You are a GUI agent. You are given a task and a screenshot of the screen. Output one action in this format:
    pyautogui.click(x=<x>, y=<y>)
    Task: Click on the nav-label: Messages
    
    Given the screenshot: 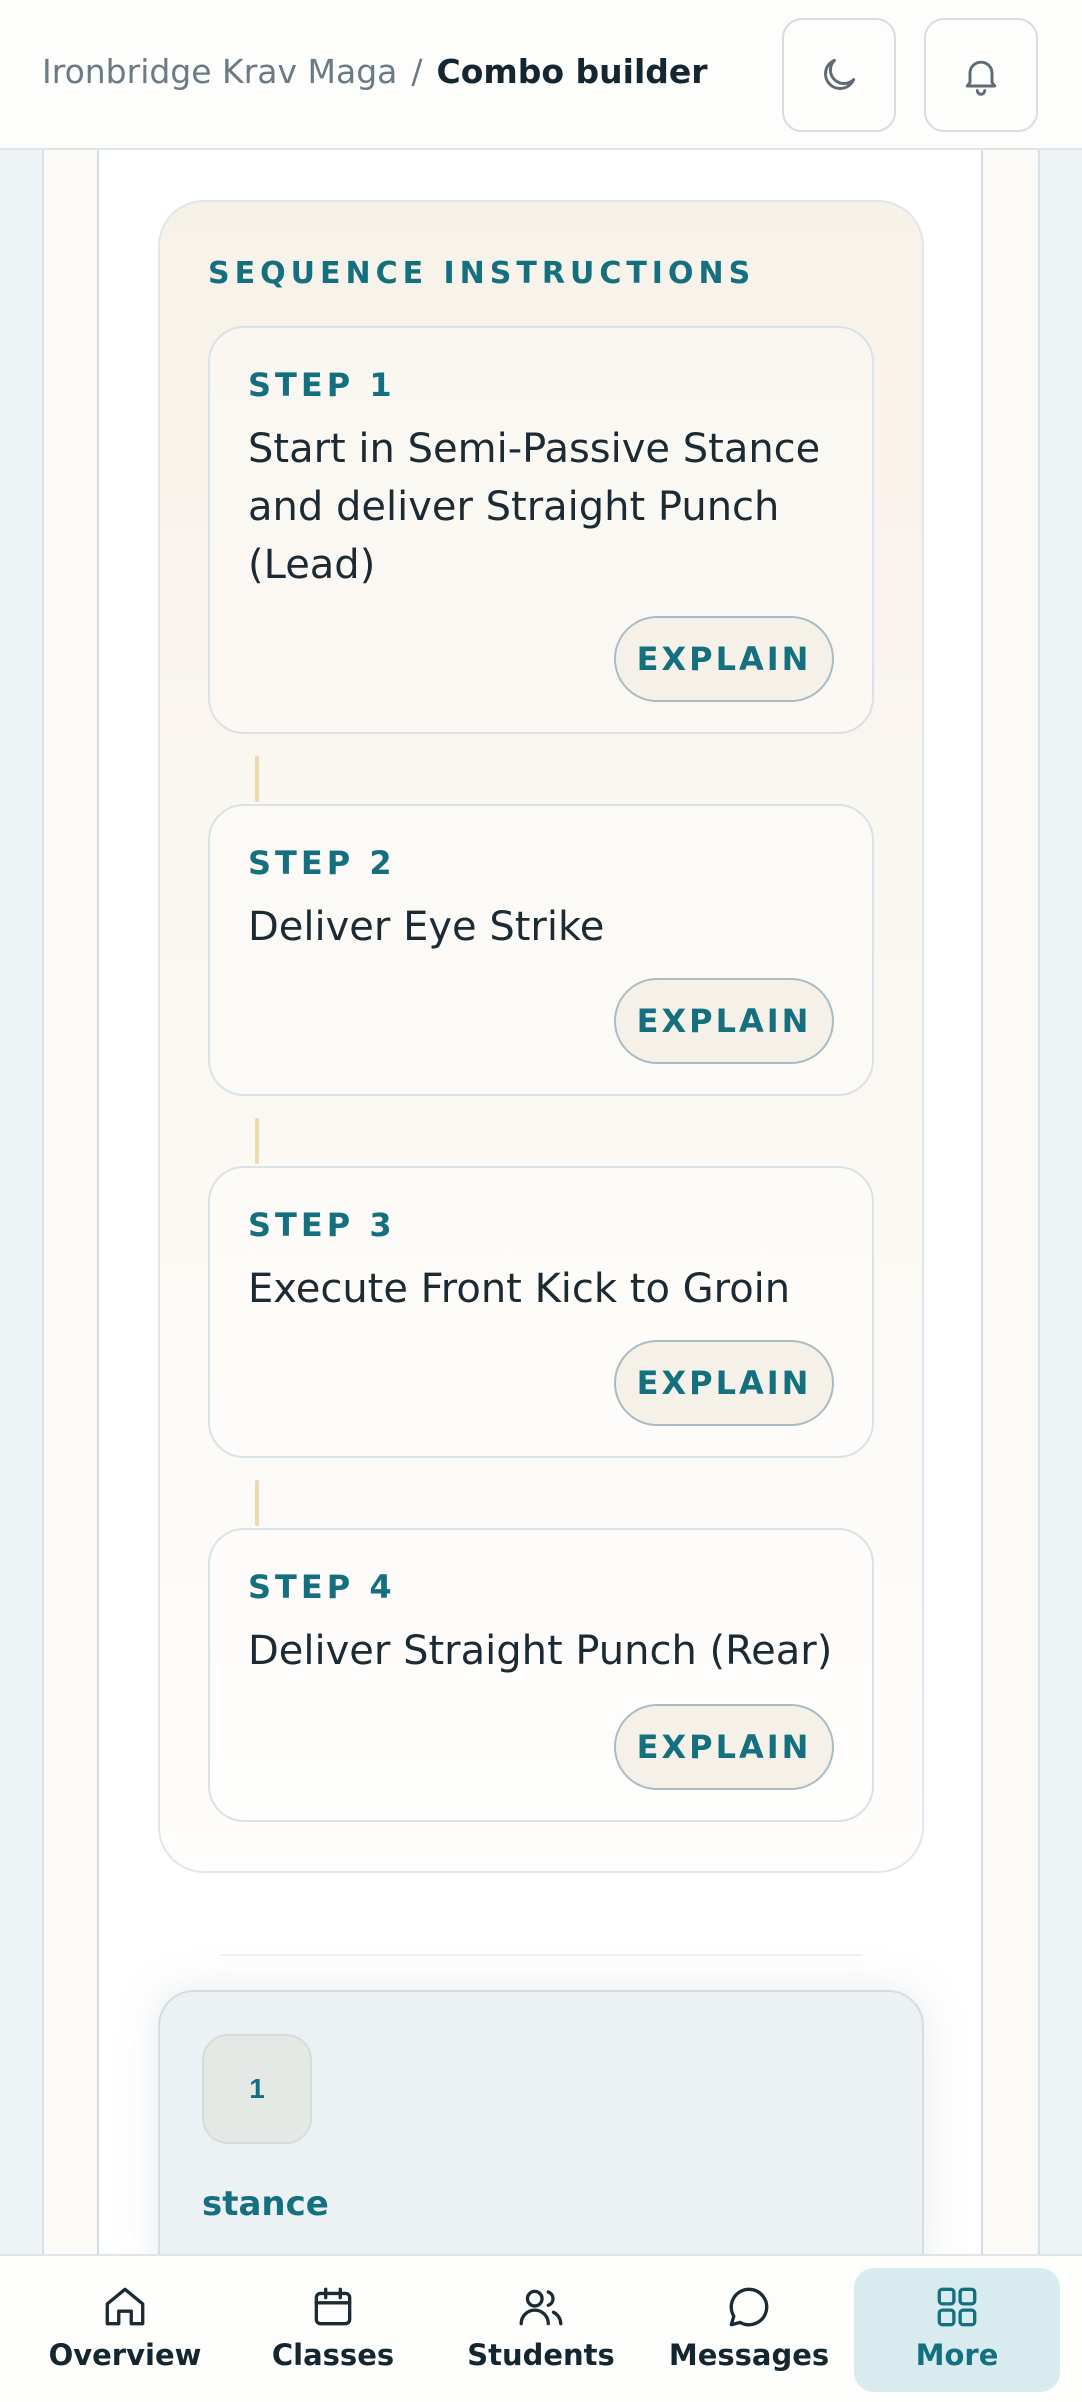 What is the action you would take?
    pyautogui.click(x=749, y=2355)
    